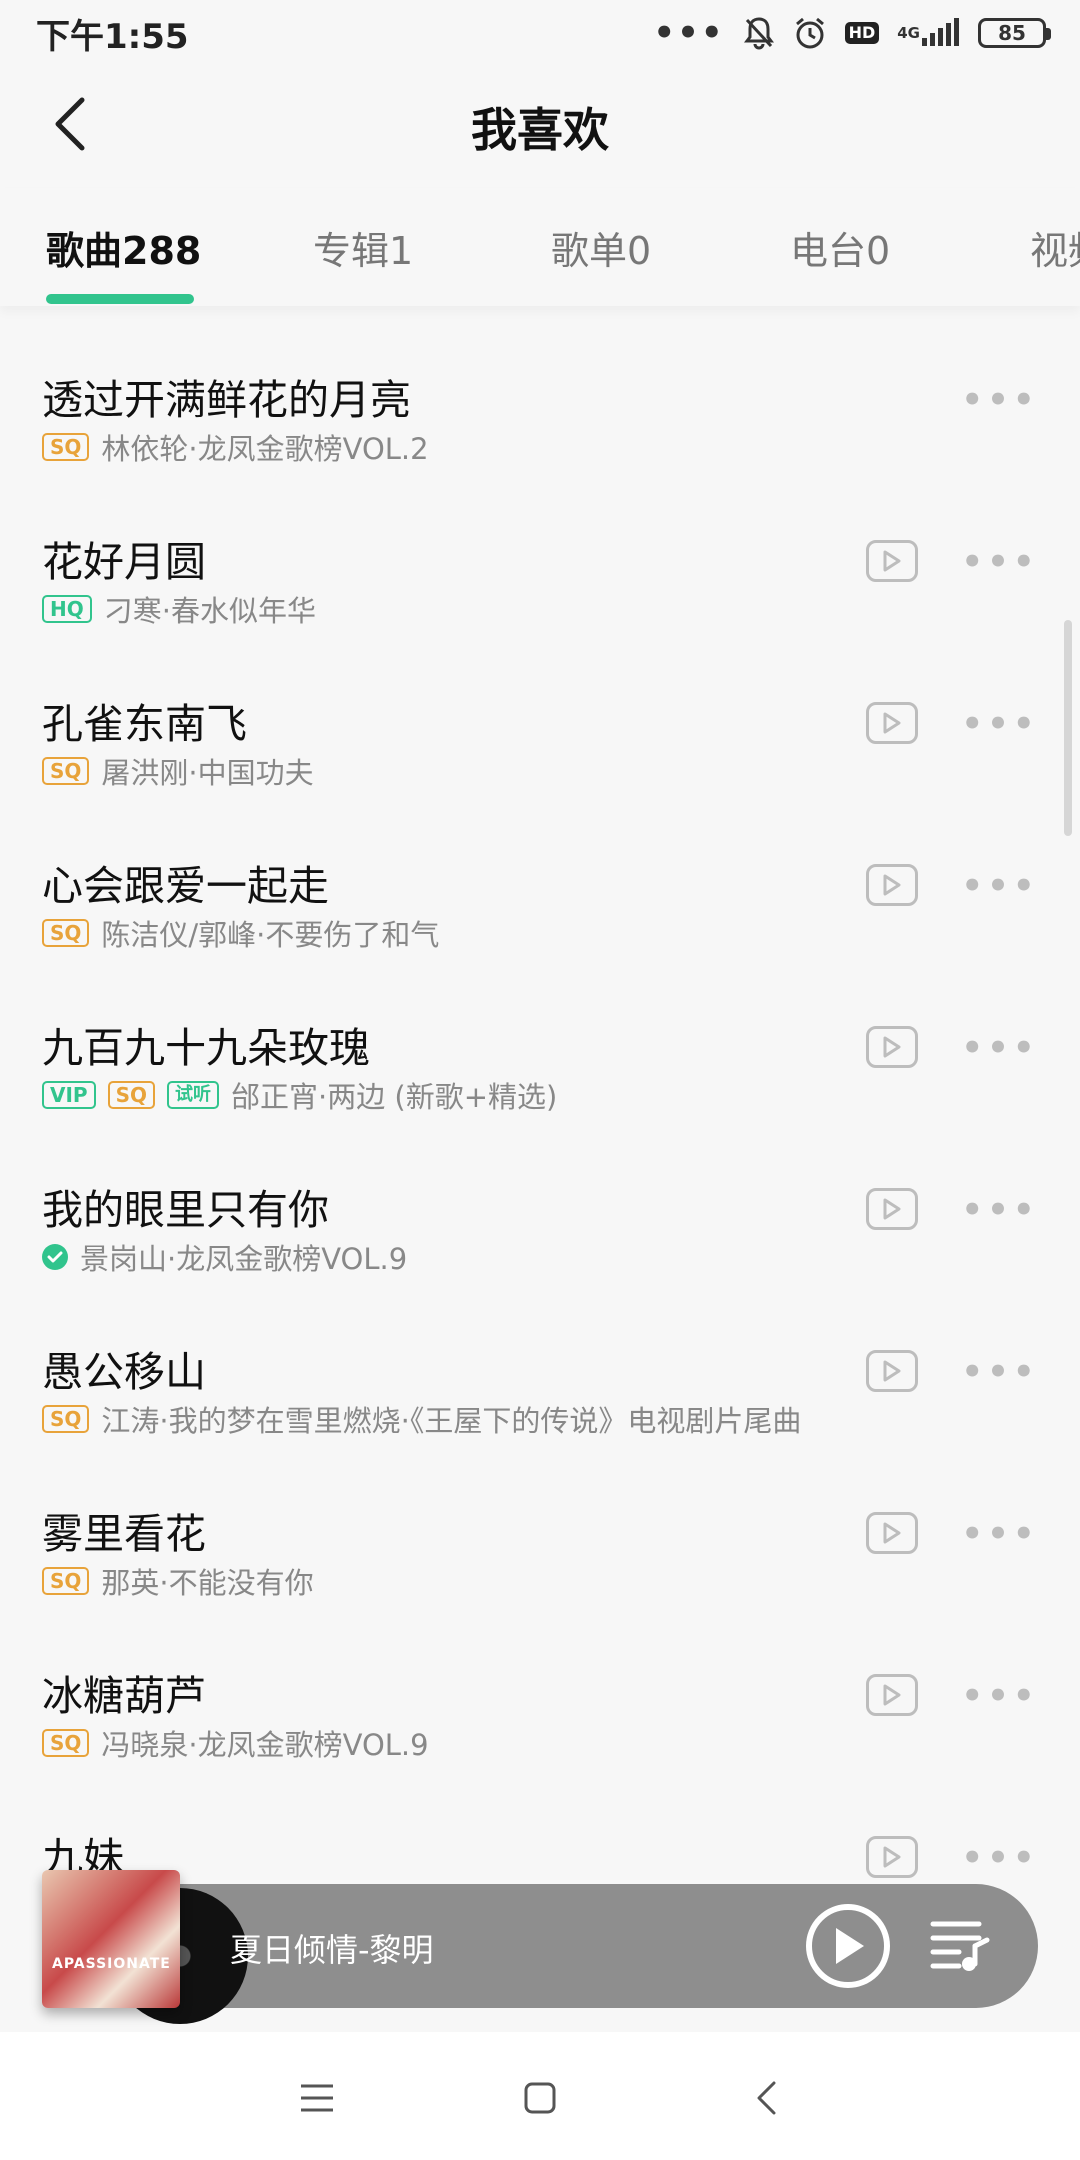  Describe the element at coordinates (540, 403) in the screenshot. I see `song-row: 透过开满鲜花的月亮 SQ 林依轮·龙凤金歌榜VOL.2 •••` at that location.